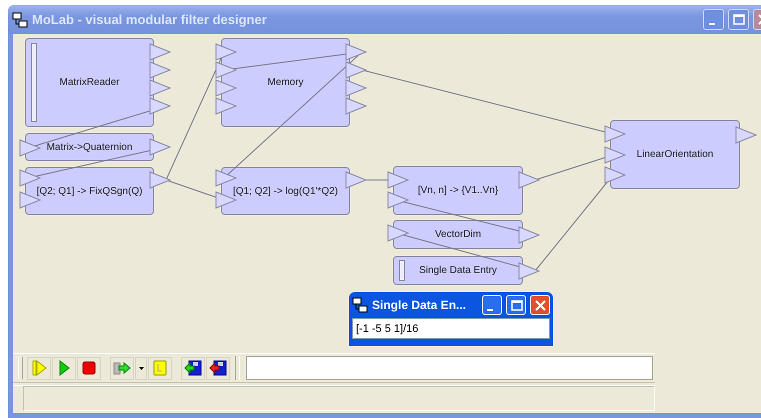 This screenshot has height=418, width=761. Describe the element at coordinates (713, 19) in the screenshot. I see `minimize-button` at that location.